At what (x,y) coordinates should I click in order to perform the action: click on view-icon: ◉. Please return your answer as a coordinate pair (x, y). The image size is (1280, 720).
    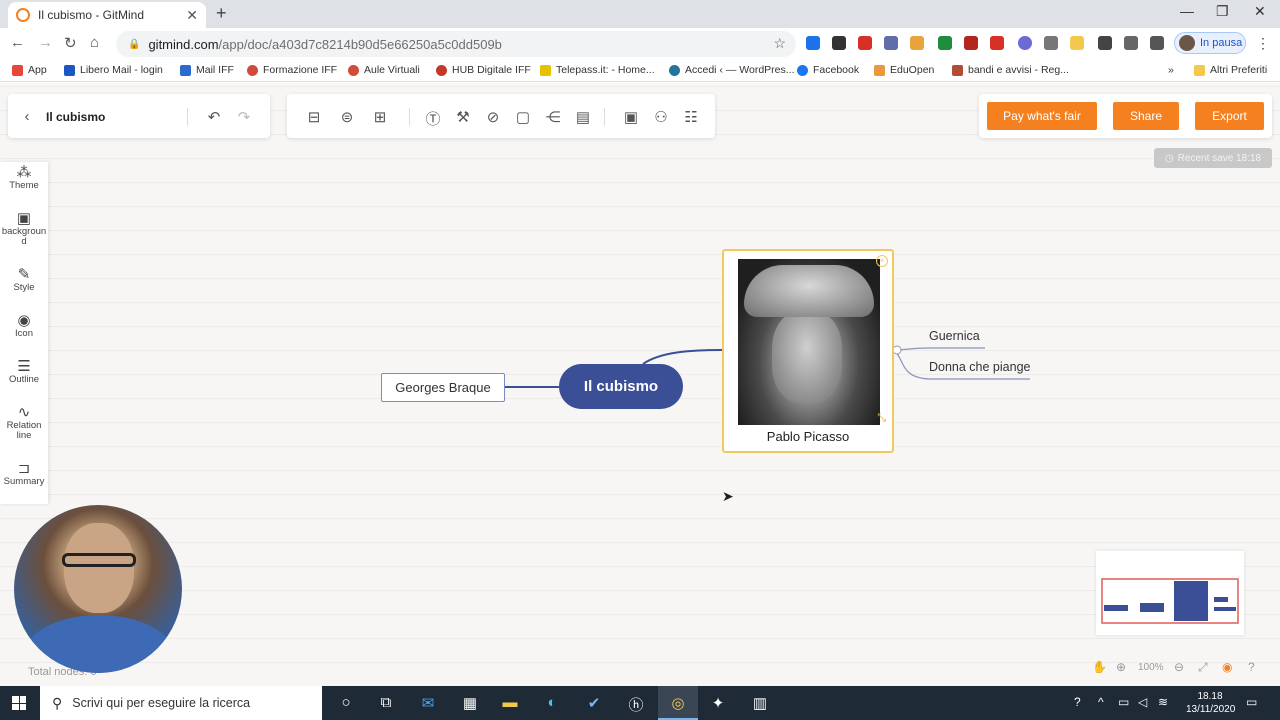
    Looking at the image, I should click on (1227, 667).